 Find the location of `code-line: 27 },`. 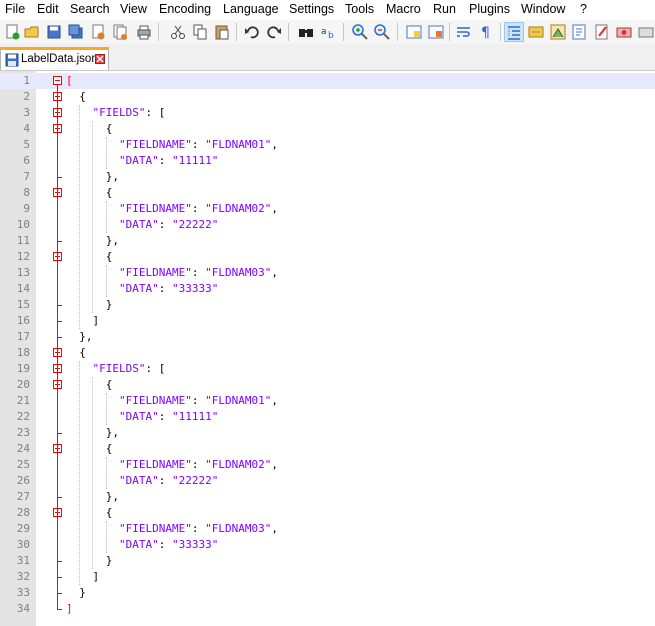

code-line: 27 }, is located at coordinates (327, 497).